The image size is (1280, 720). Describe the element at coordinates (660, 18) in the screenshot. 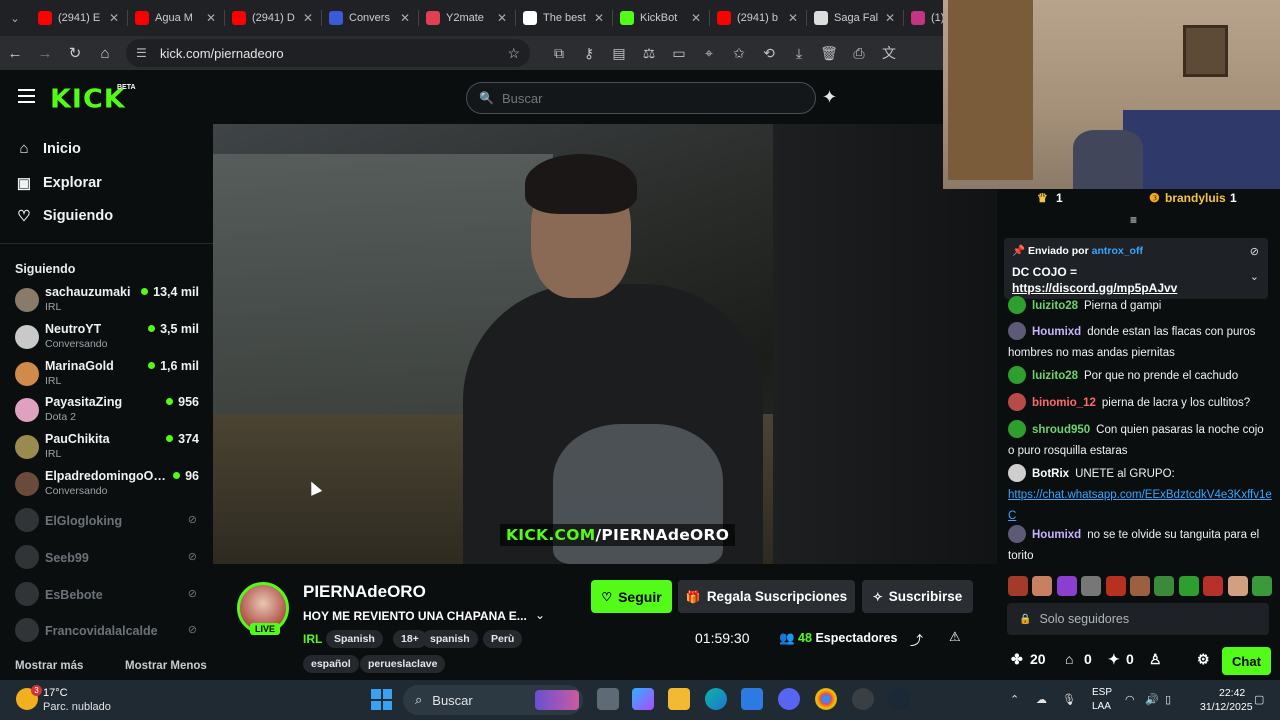

I see `browser-tab: KickBot ✕` at that location.